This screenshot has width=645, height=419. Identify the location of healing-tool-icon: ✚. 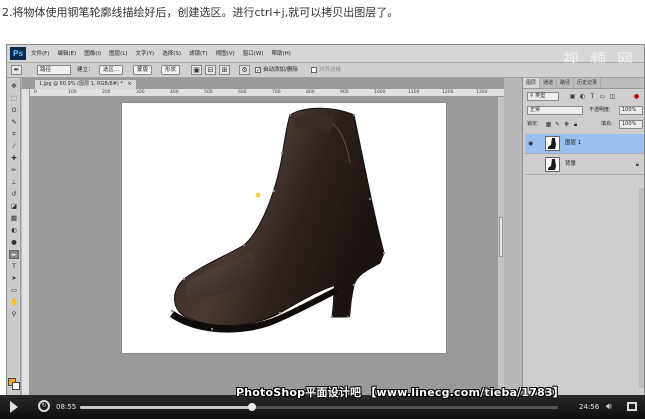
(14, 158).